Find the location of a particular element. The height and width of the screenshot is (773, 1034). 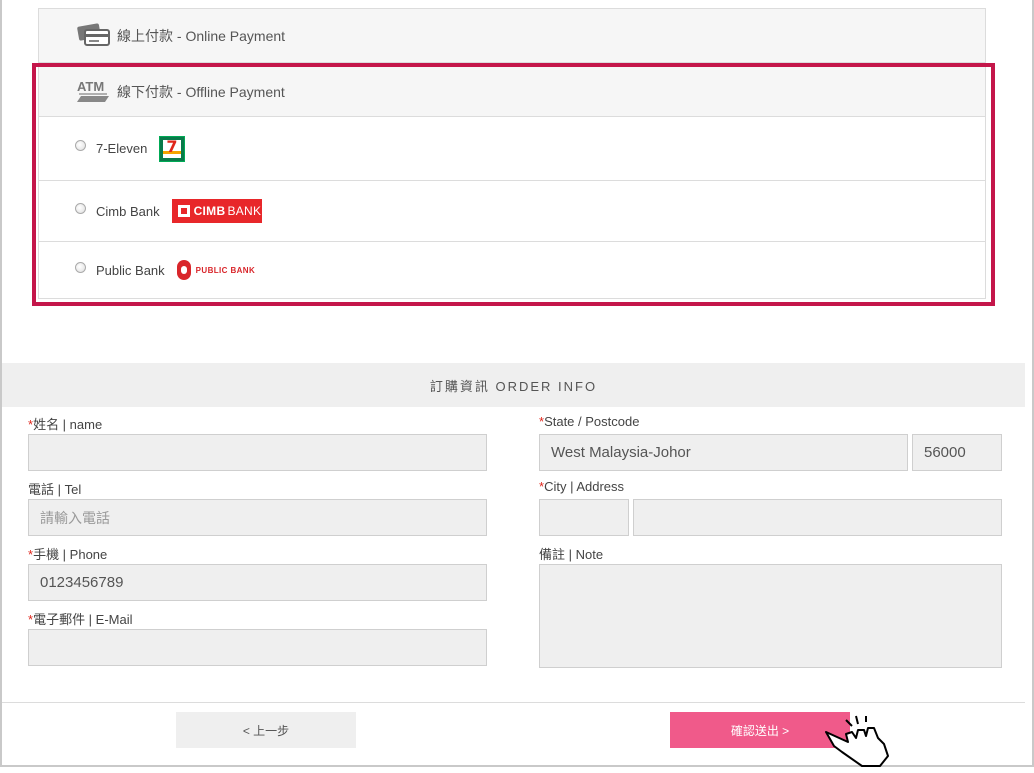

tel-label: 電話 | Tel is located at coordinates (55, 489).